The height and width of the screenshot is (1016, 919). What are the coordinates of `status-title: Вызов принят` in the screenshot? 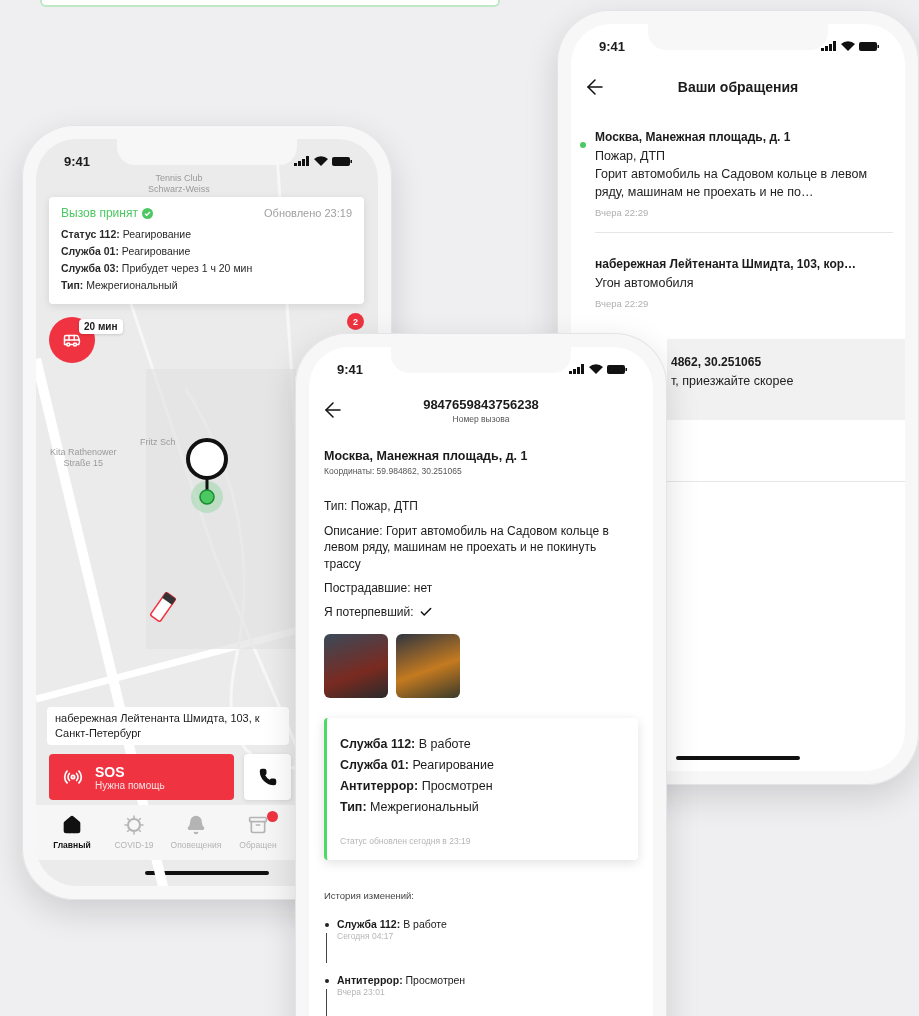 It's located at (99, 213).